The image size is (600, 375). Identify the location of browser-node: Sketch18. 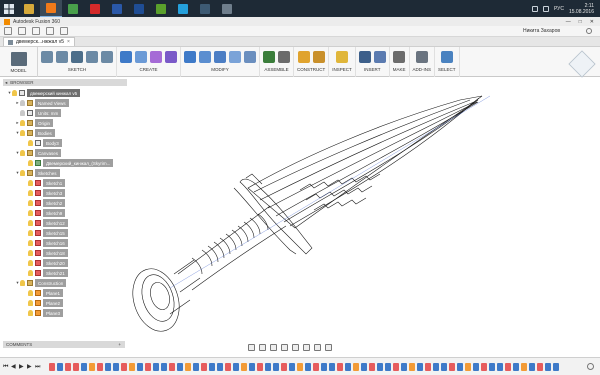
(65, 253).